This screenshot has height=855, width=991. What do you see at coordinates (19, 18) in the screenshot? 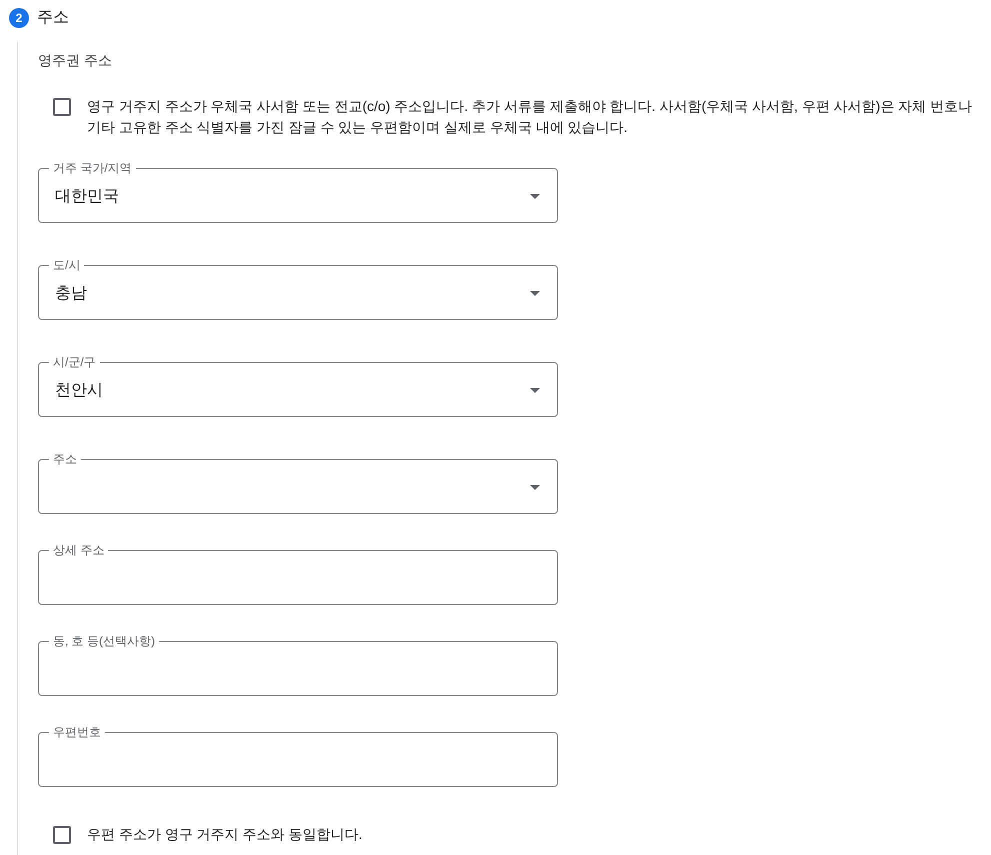
I see `step-number: 2` at bounding box center [19, 18].